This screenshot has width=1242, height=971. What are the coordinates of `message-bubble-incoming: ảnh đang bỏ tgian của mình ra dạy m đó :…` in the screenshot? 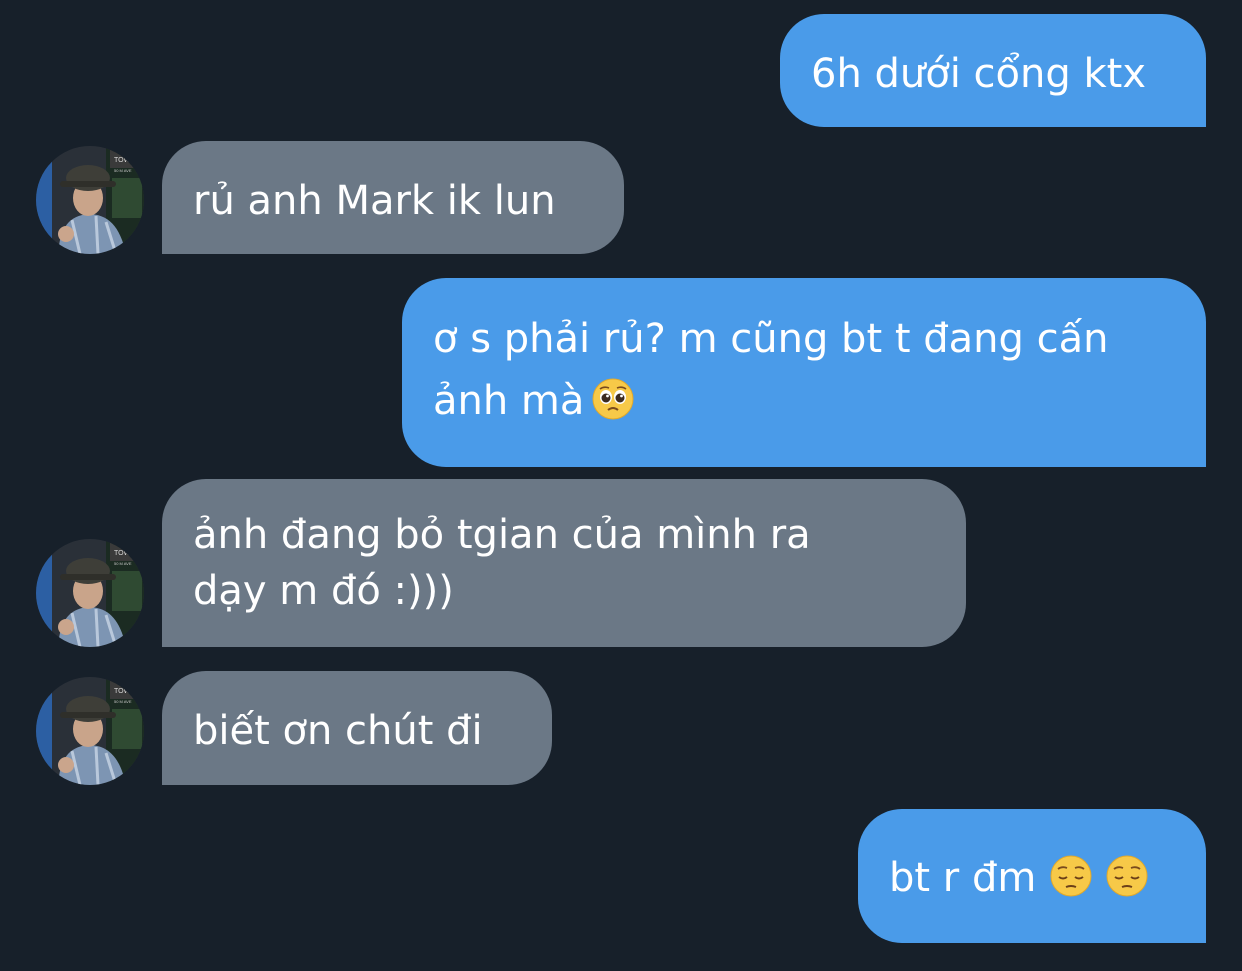 It's located at (564, 563).